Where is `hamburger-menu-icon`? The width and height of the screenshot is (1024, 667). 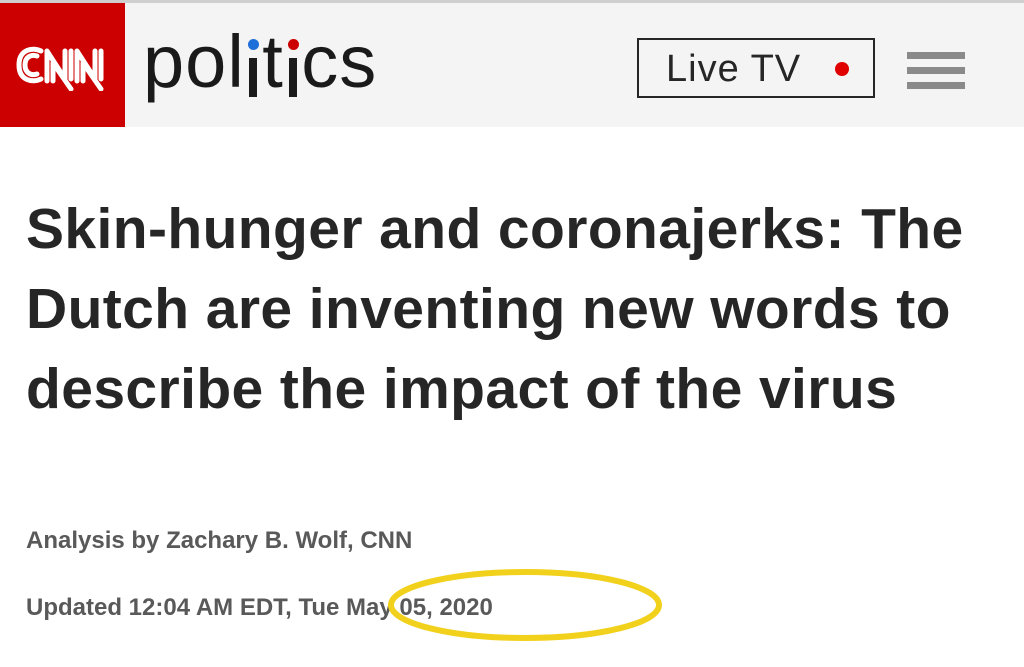 hamburger-menu-icon is located at coordinates (936, 71).